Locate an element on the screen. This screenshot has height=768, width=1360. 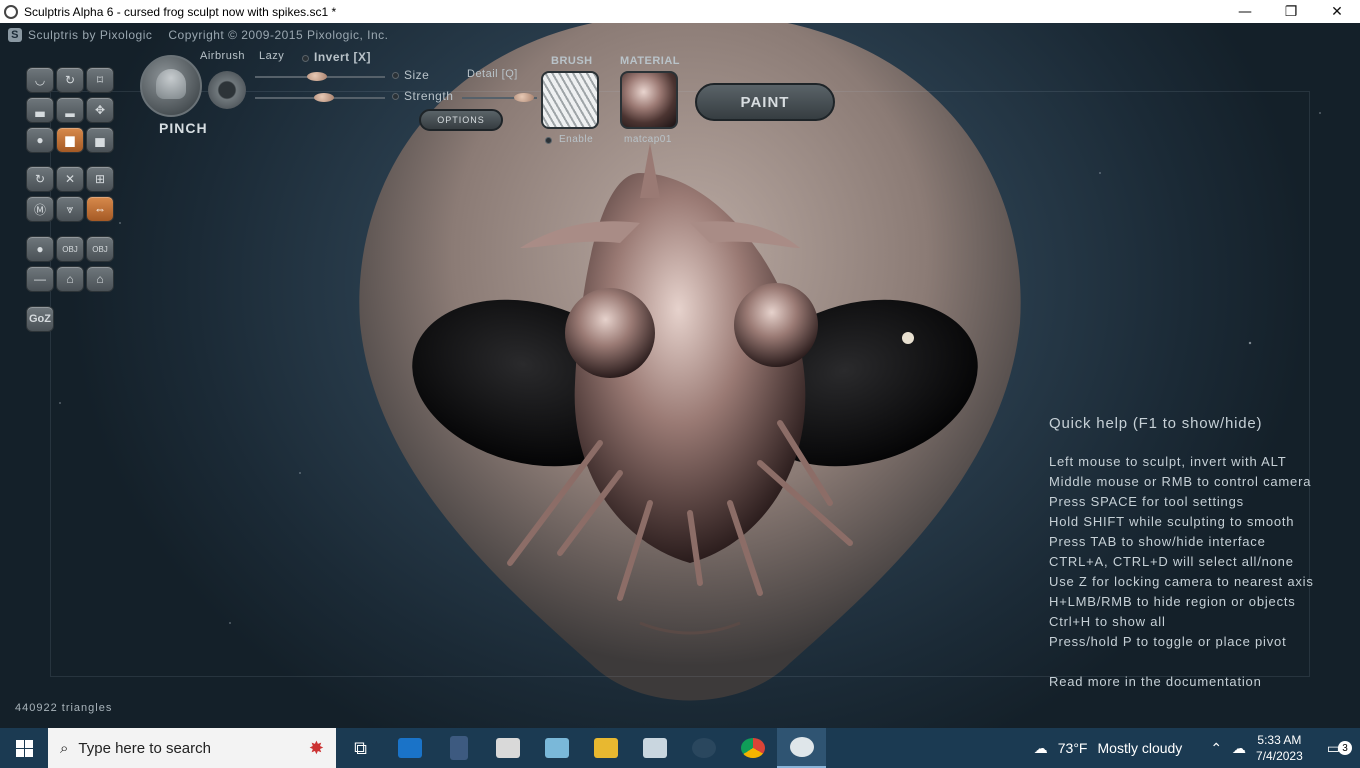
help-line: Press/hold P to toggle or place pivot is located at coordinates (1168, 641).